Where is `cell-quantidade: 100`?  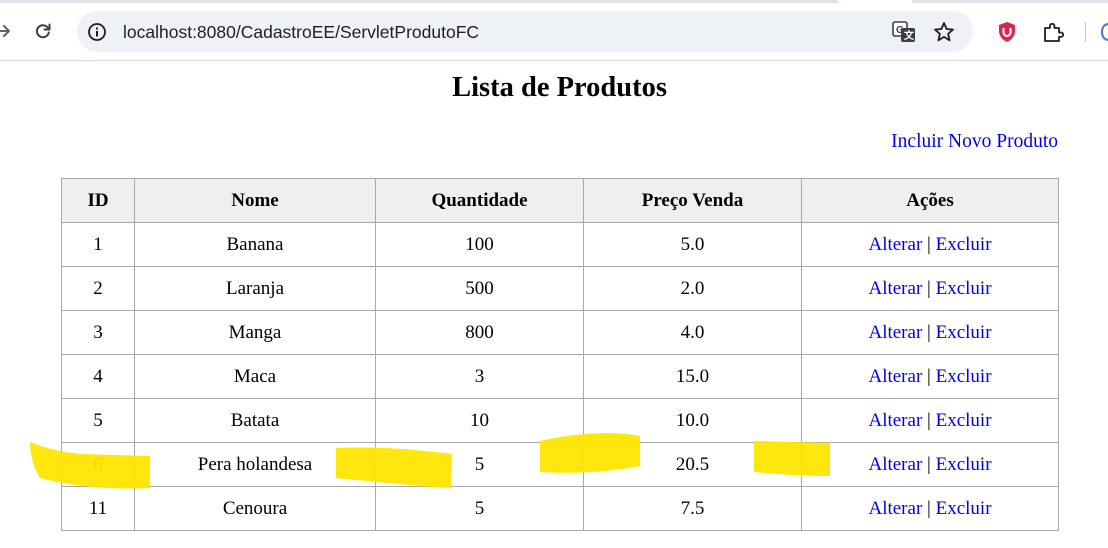 cell-quantidade: 100 is located at coordinates (479, 244).